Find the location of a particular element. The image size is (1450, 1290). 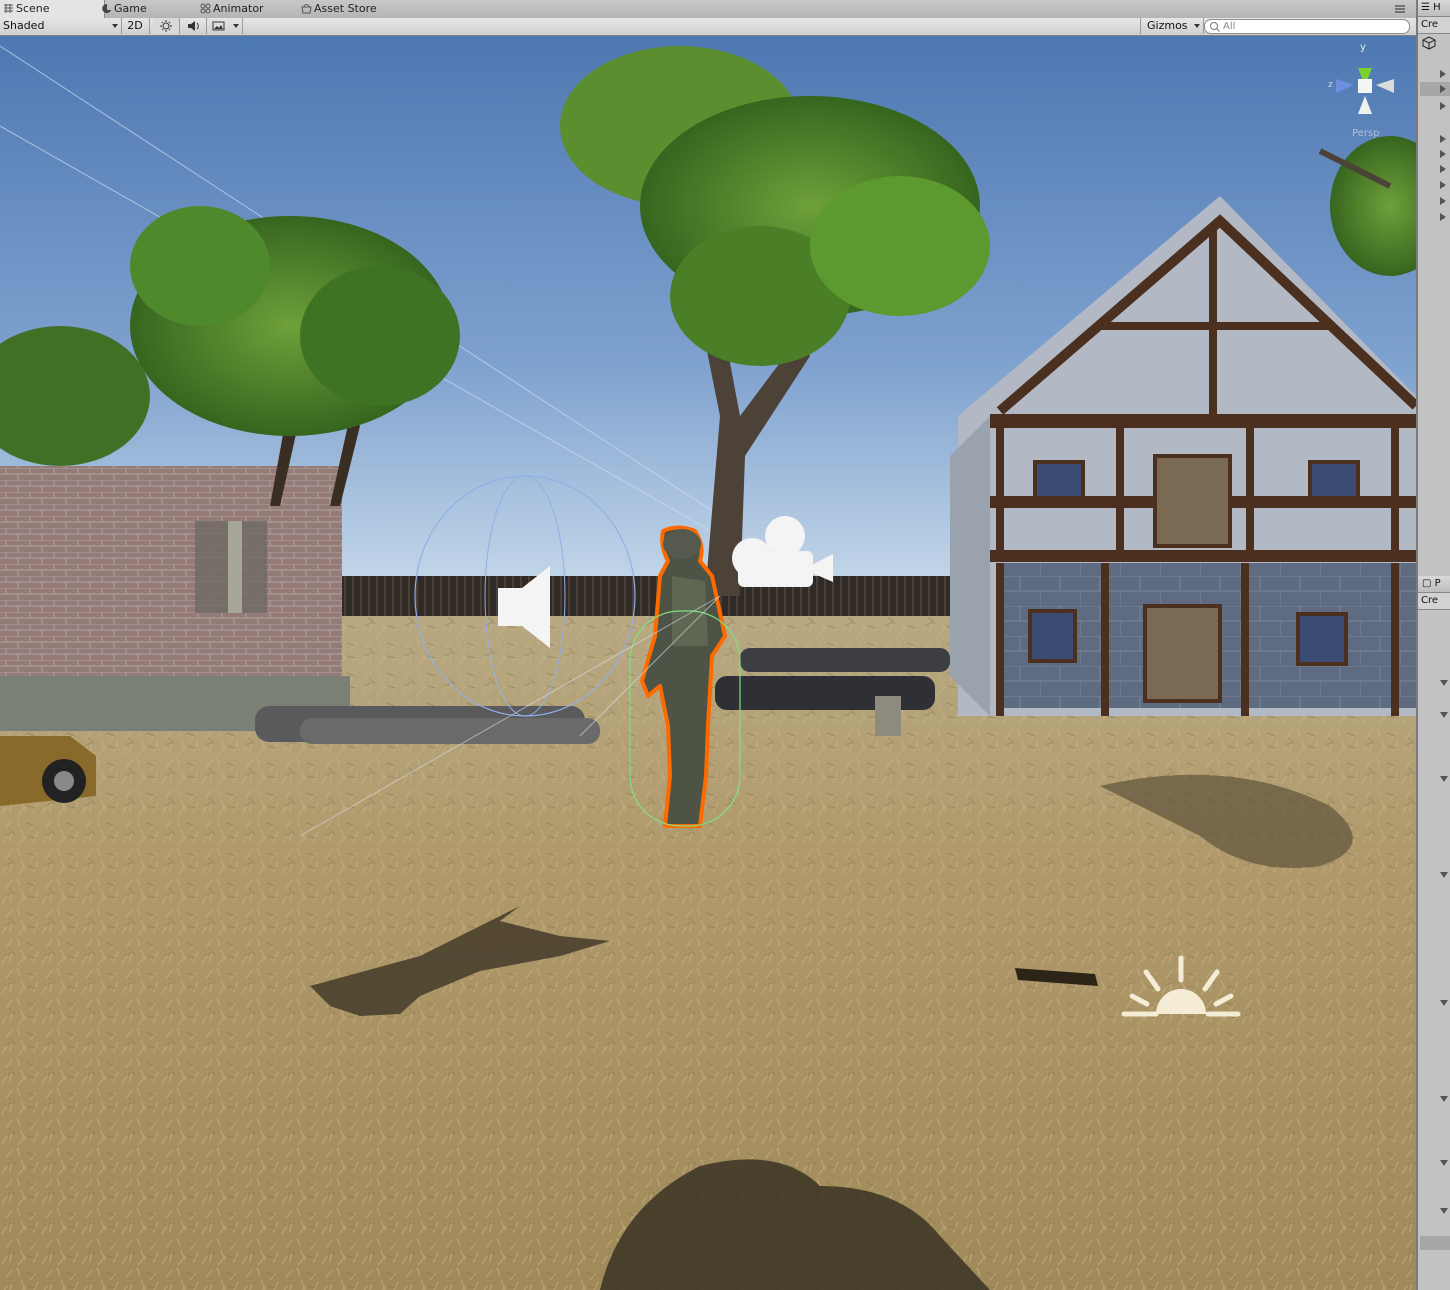

draw-mode-label: Shaded is located at coordinates (24, 25).